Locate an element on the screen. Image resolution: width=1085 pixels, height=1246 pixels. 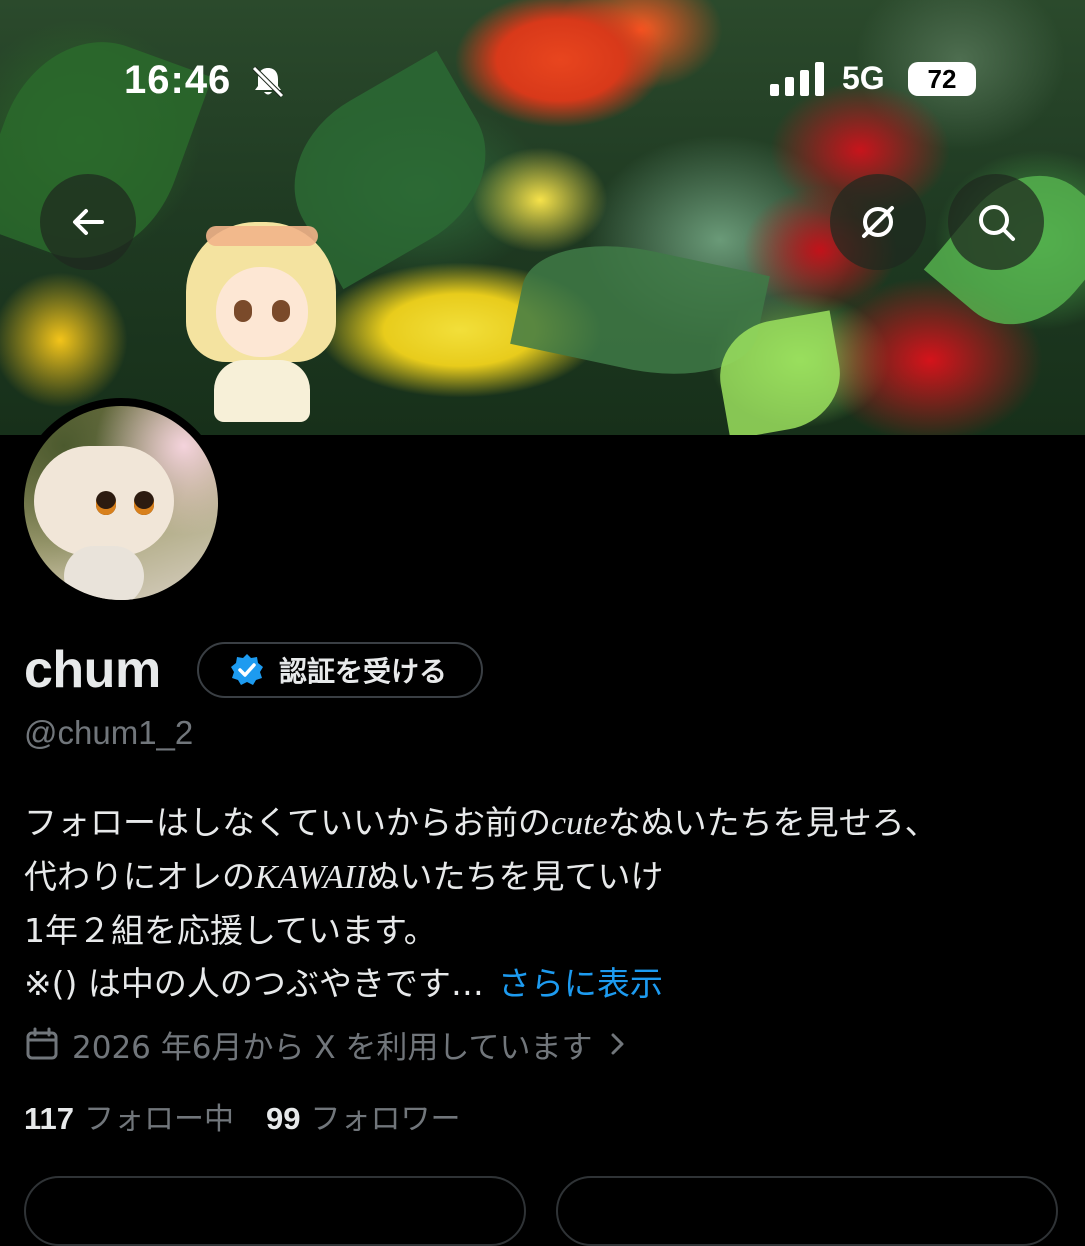
calendar-icon is located at coordinates (42, 1043).